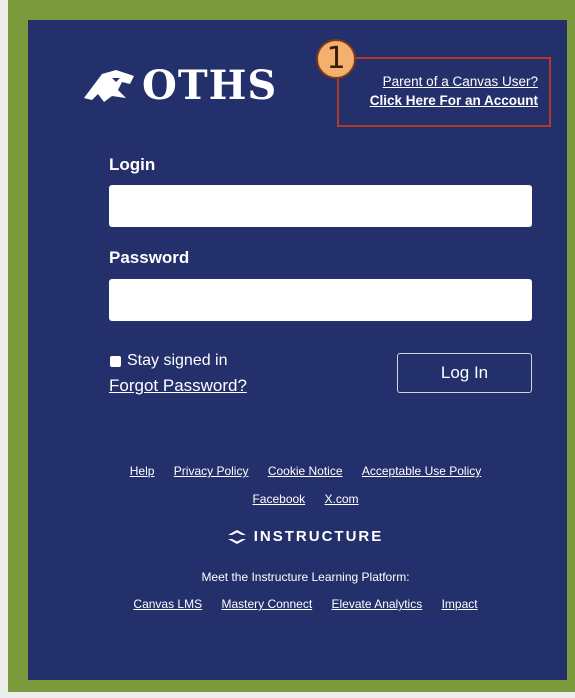 This screenshot has height=698, width=575. I want to click on footer-links-row2: Facebook X.com, so click(305, 499).